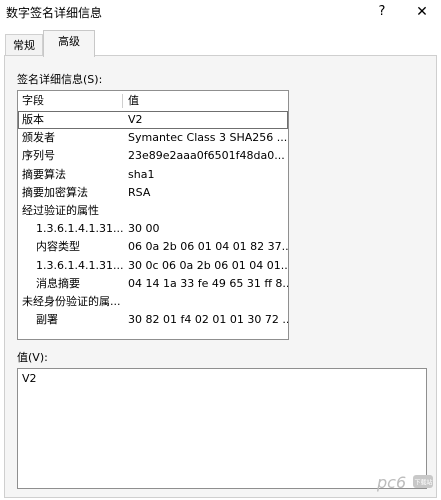  Describe the element at coordinates (55, 192) in the screenshot. I see `row-field: 摘要加密算法` at that location.